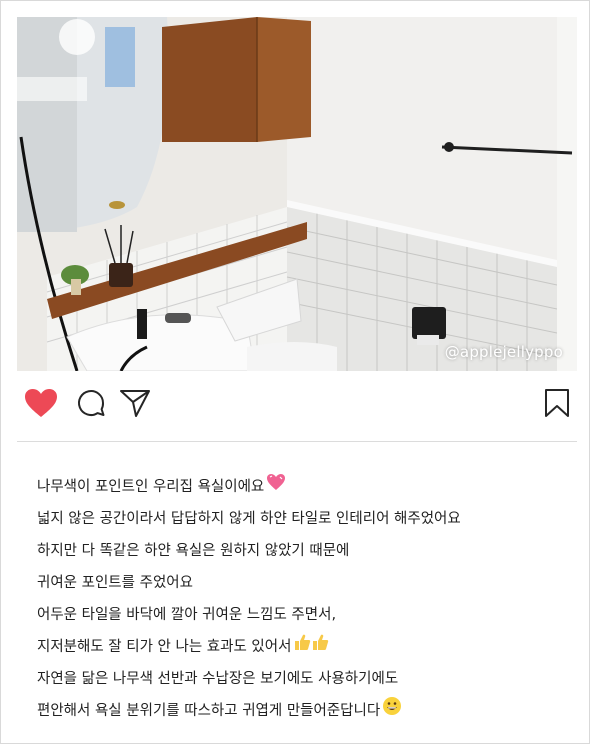 The image size is (590, 744). Describe the element at coordinates (392, 711) in the screenshot. I see `grinning-face-emoji` at that location.